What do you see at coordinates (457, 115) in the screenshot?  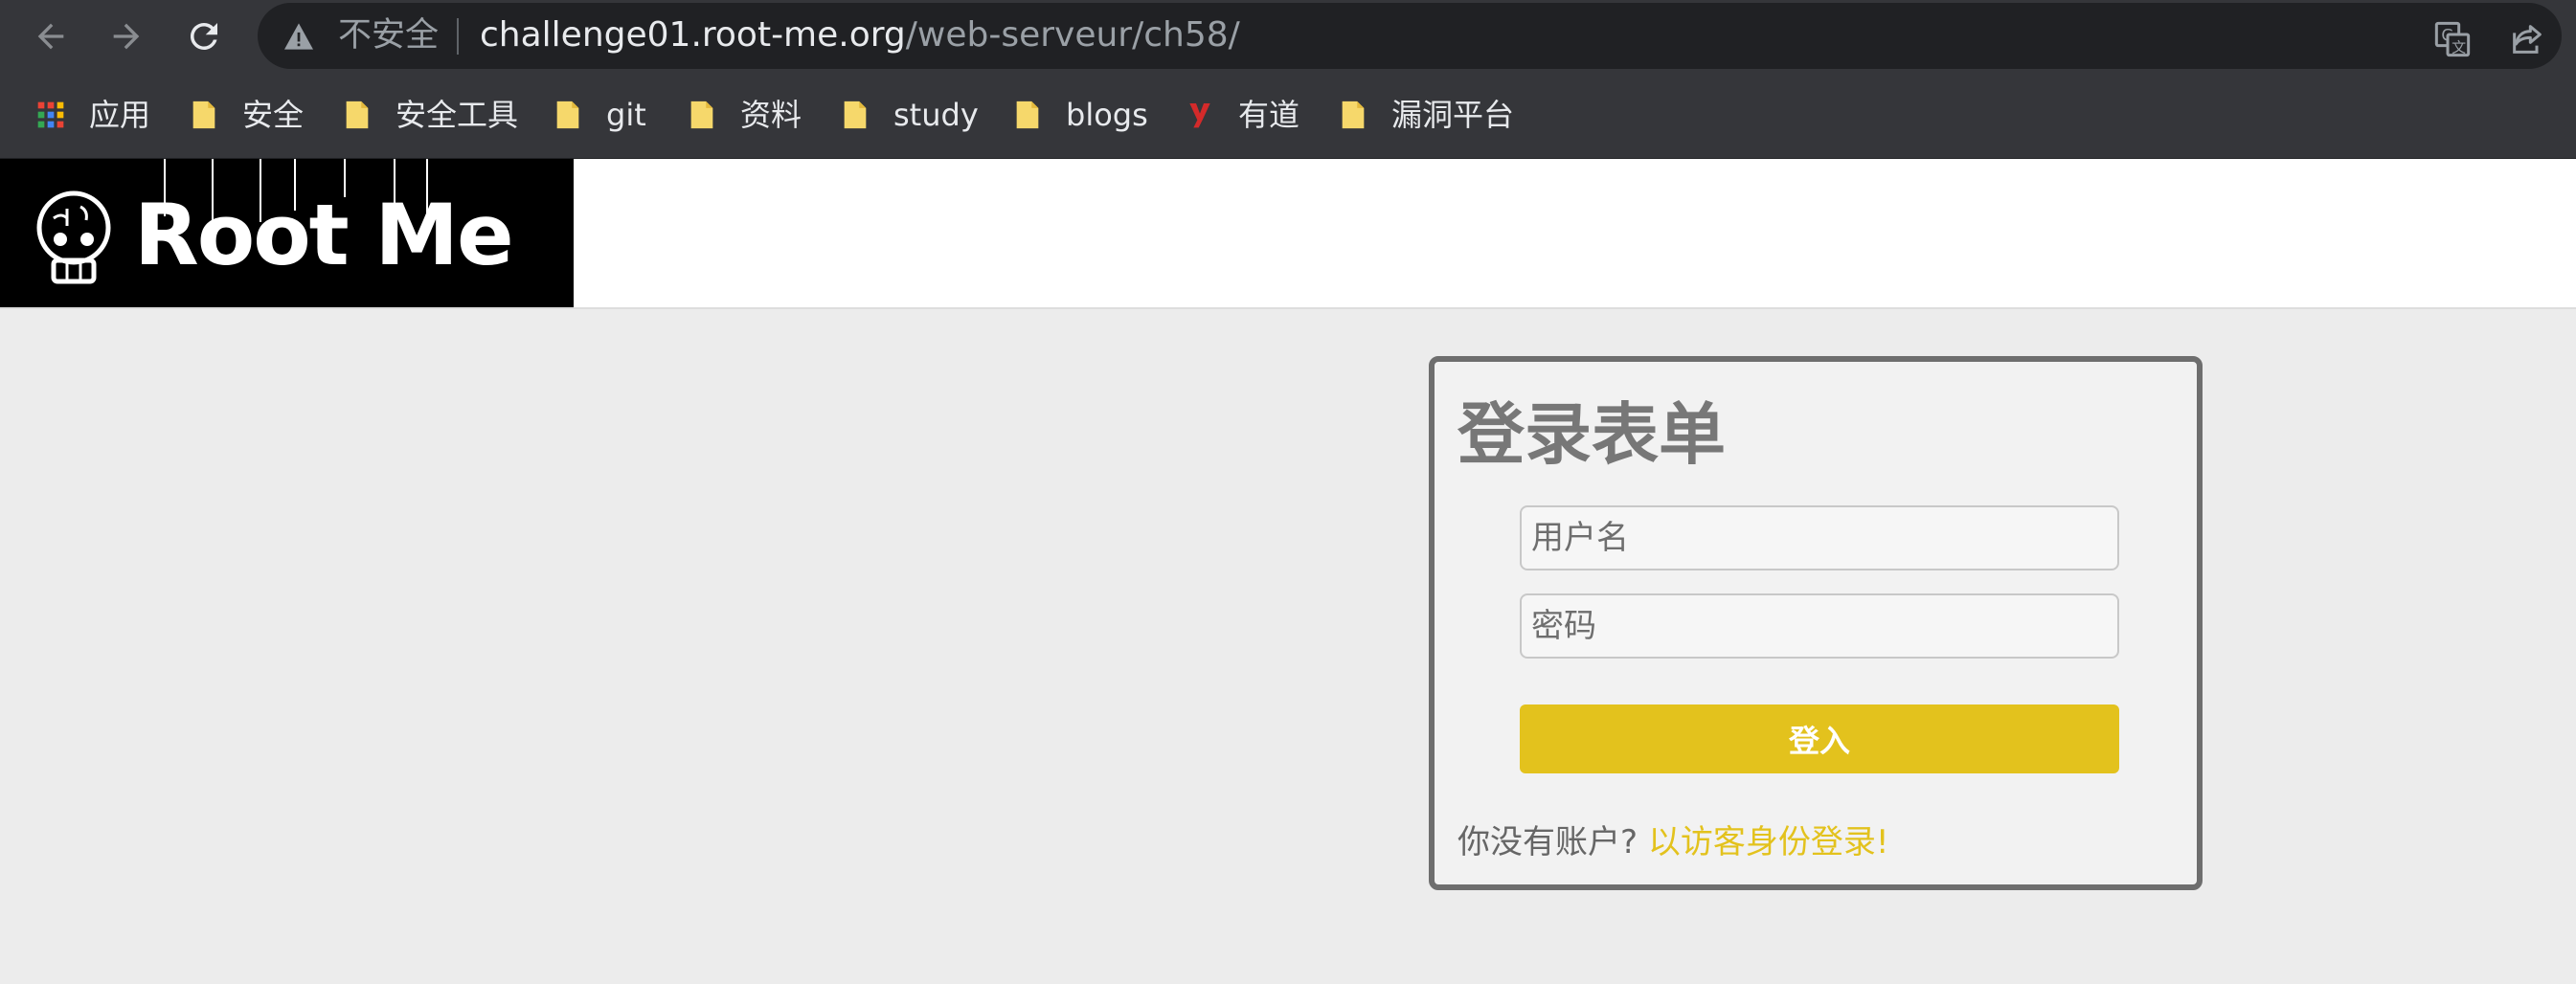 I see `bookmark-label: 安全工具` at bounding box center [457, 115].